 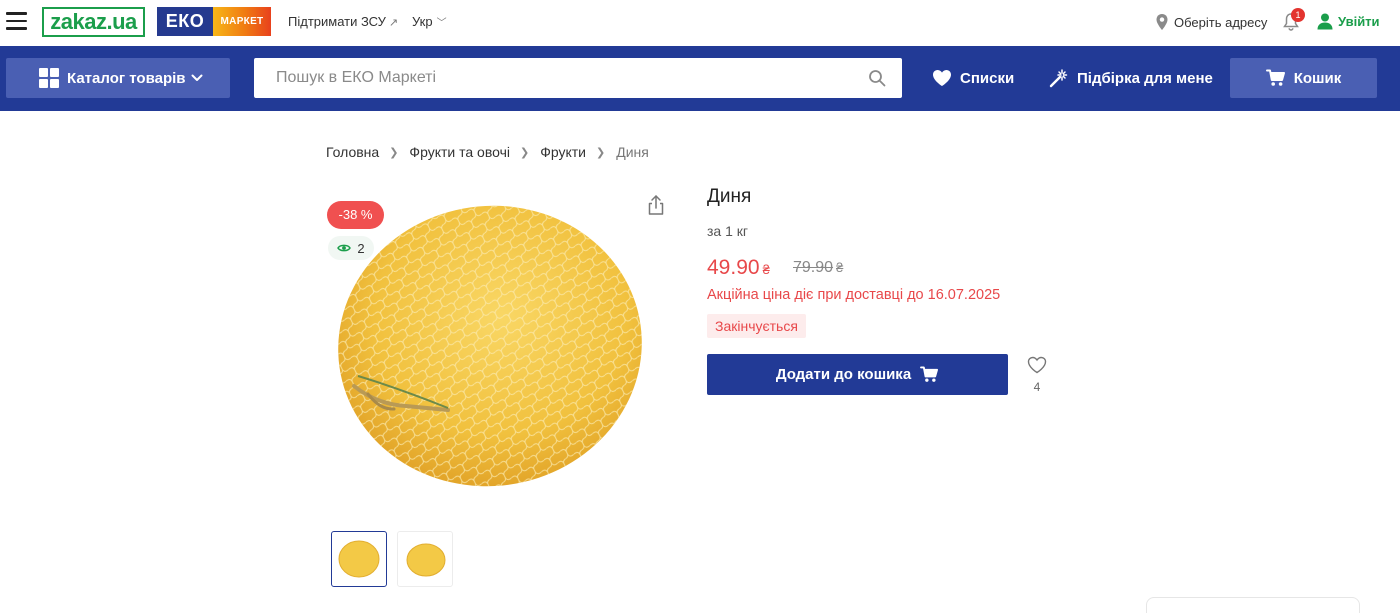 I want to click on old-price-value: 79.90, so click(x=813, y=267).